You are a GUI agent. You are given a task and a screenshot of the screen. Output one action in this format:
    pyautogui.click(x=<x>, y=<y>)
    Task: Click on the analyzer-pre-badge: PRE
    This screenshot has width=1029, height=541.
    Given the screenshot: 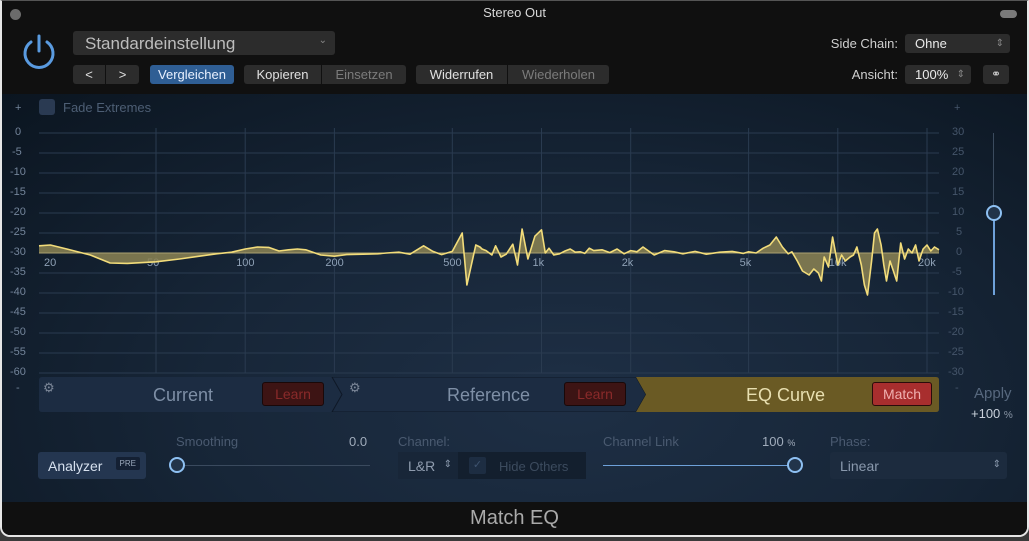 What is the action you would take?
    pyautogui.click(x=127, y=463)
    